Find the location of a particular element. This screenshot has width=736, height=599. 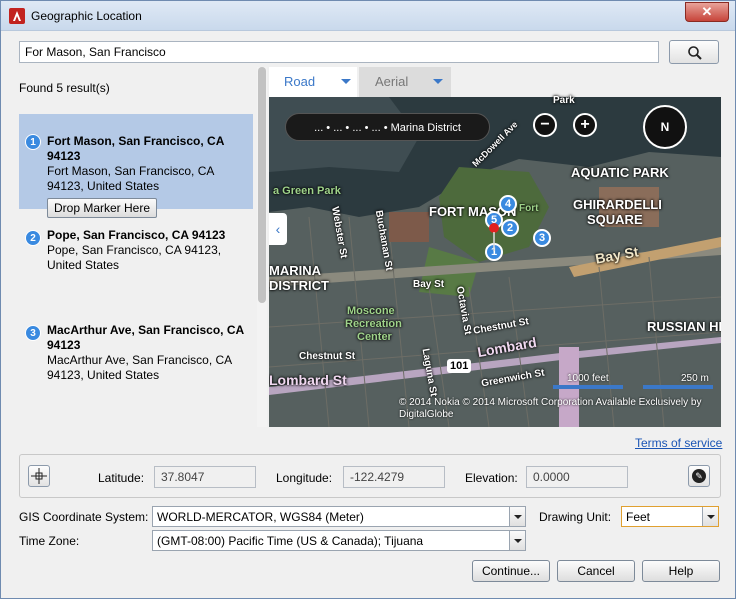

result-marker-2: 2 is located at coordinates (510, 228).